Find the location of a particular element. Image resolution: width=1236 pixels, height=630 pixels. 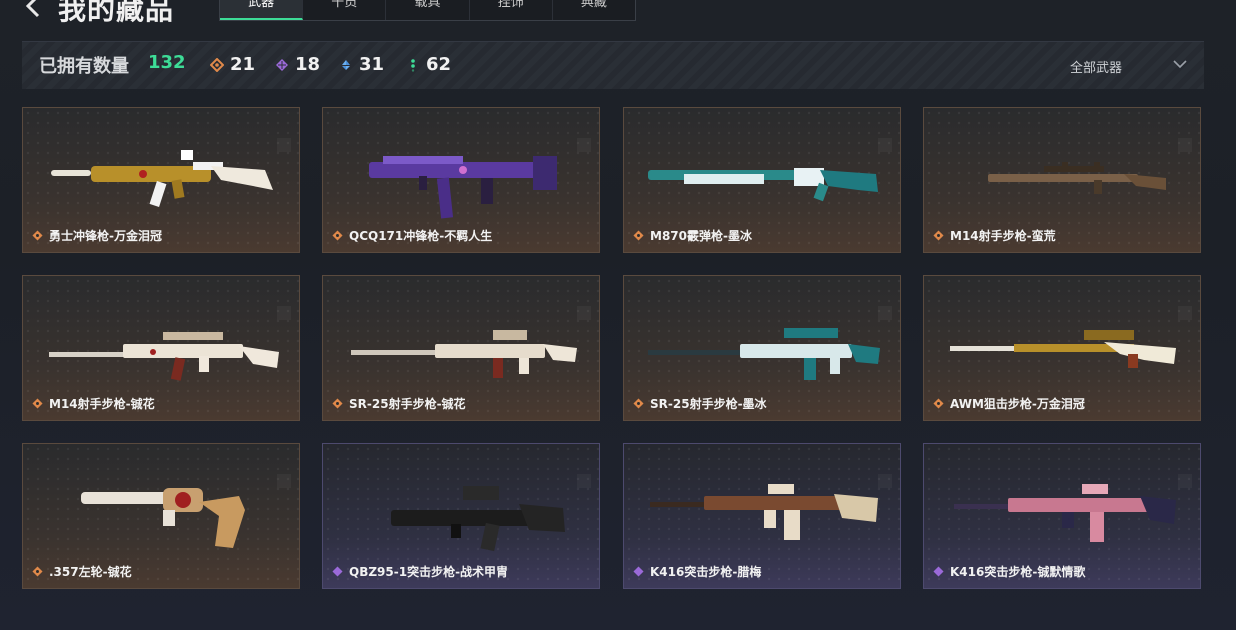

collection-item-card: QCQ171冲锋枪-不羁人生 is located at coordinates (461, 180).